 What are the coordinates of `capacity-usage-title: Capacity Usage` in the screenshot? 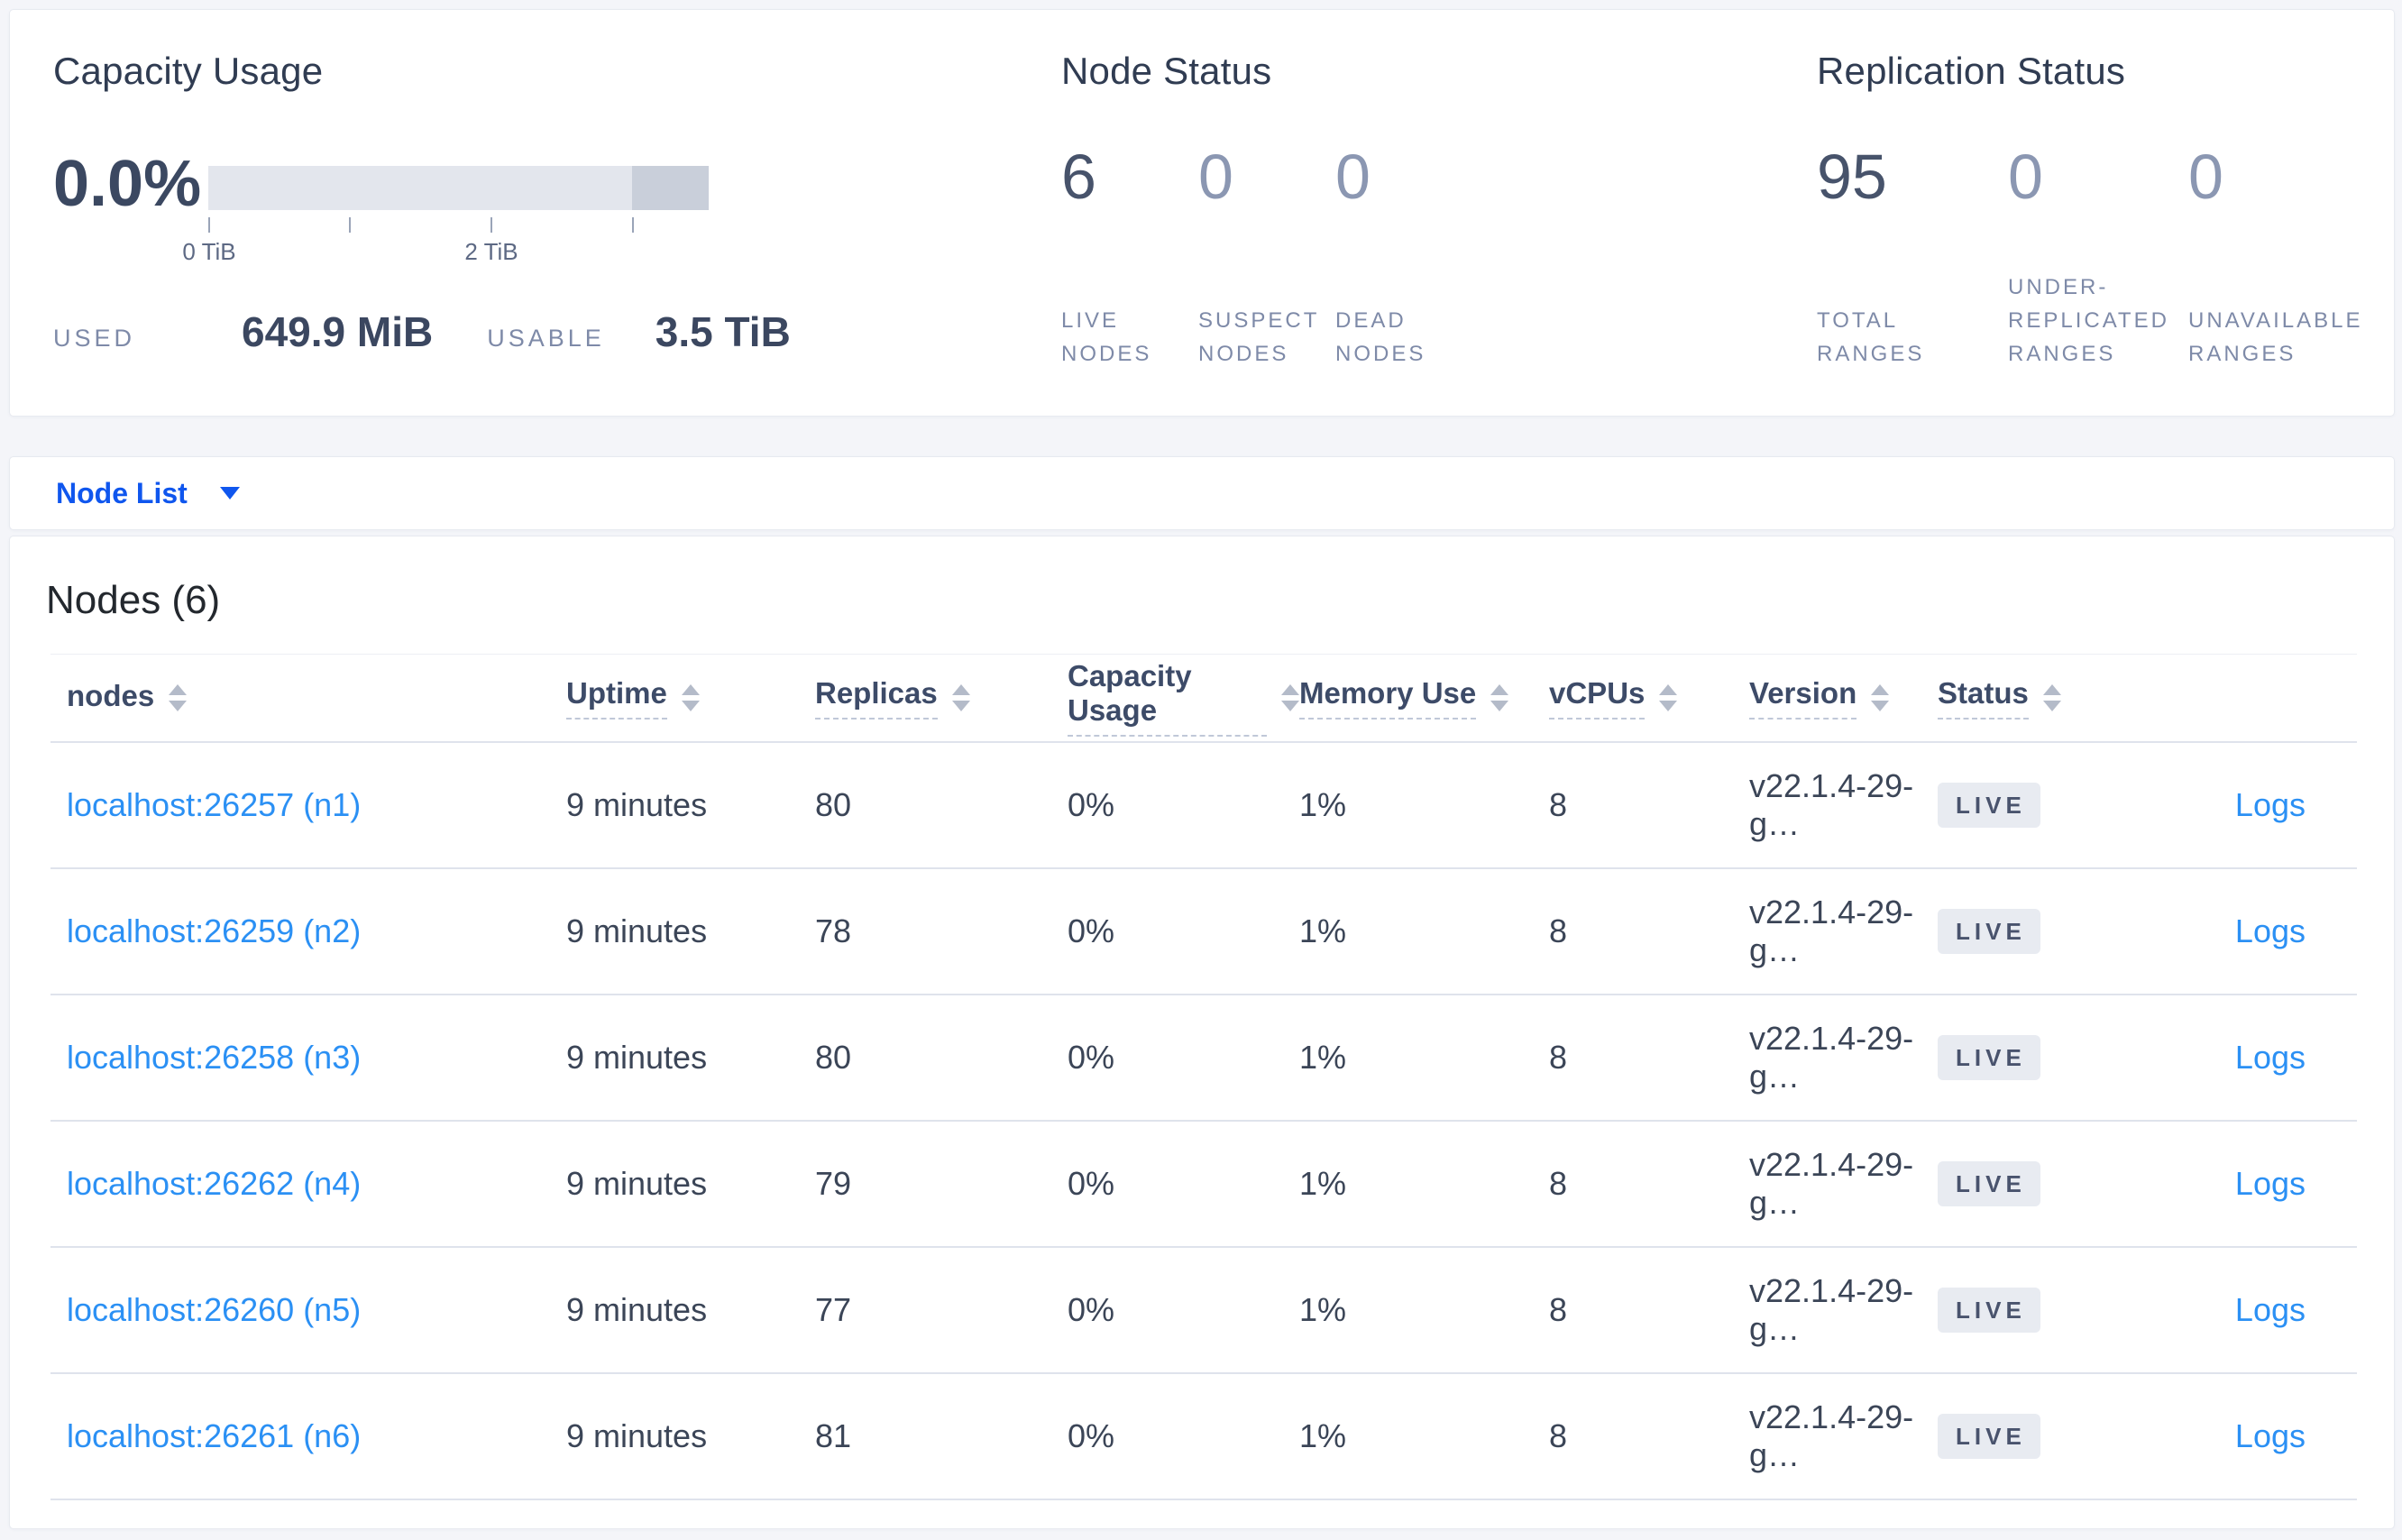 It's located at (188, 71).